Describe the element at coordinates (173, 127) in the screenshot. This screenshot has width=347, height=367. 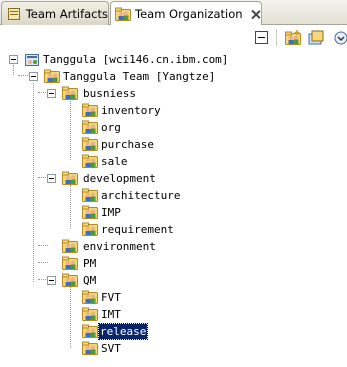
I see `tree-item-org: org` at that location.